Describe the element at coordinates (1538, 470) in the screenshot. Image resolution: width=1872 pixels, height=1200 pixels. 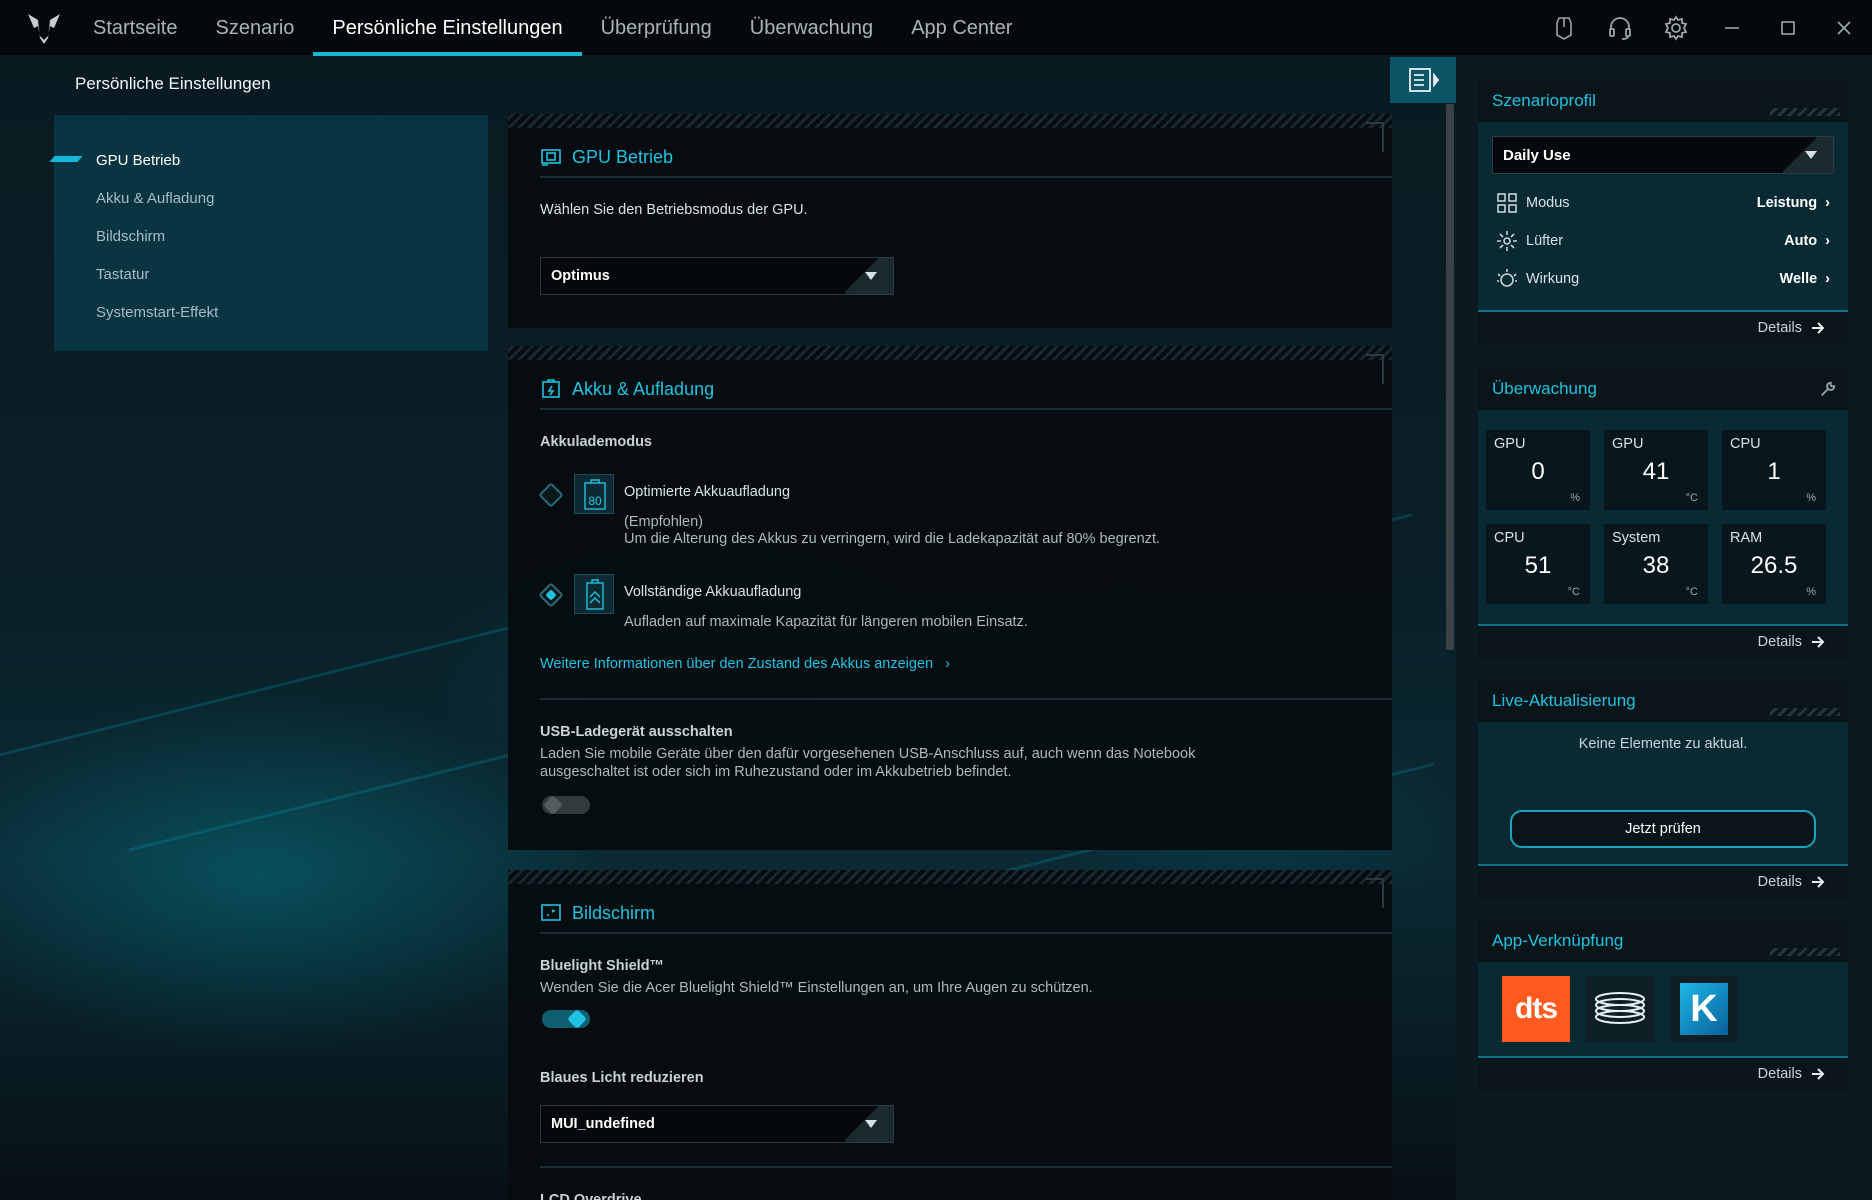
I see `stat-gpu-usage: GPU 0%` at that location.